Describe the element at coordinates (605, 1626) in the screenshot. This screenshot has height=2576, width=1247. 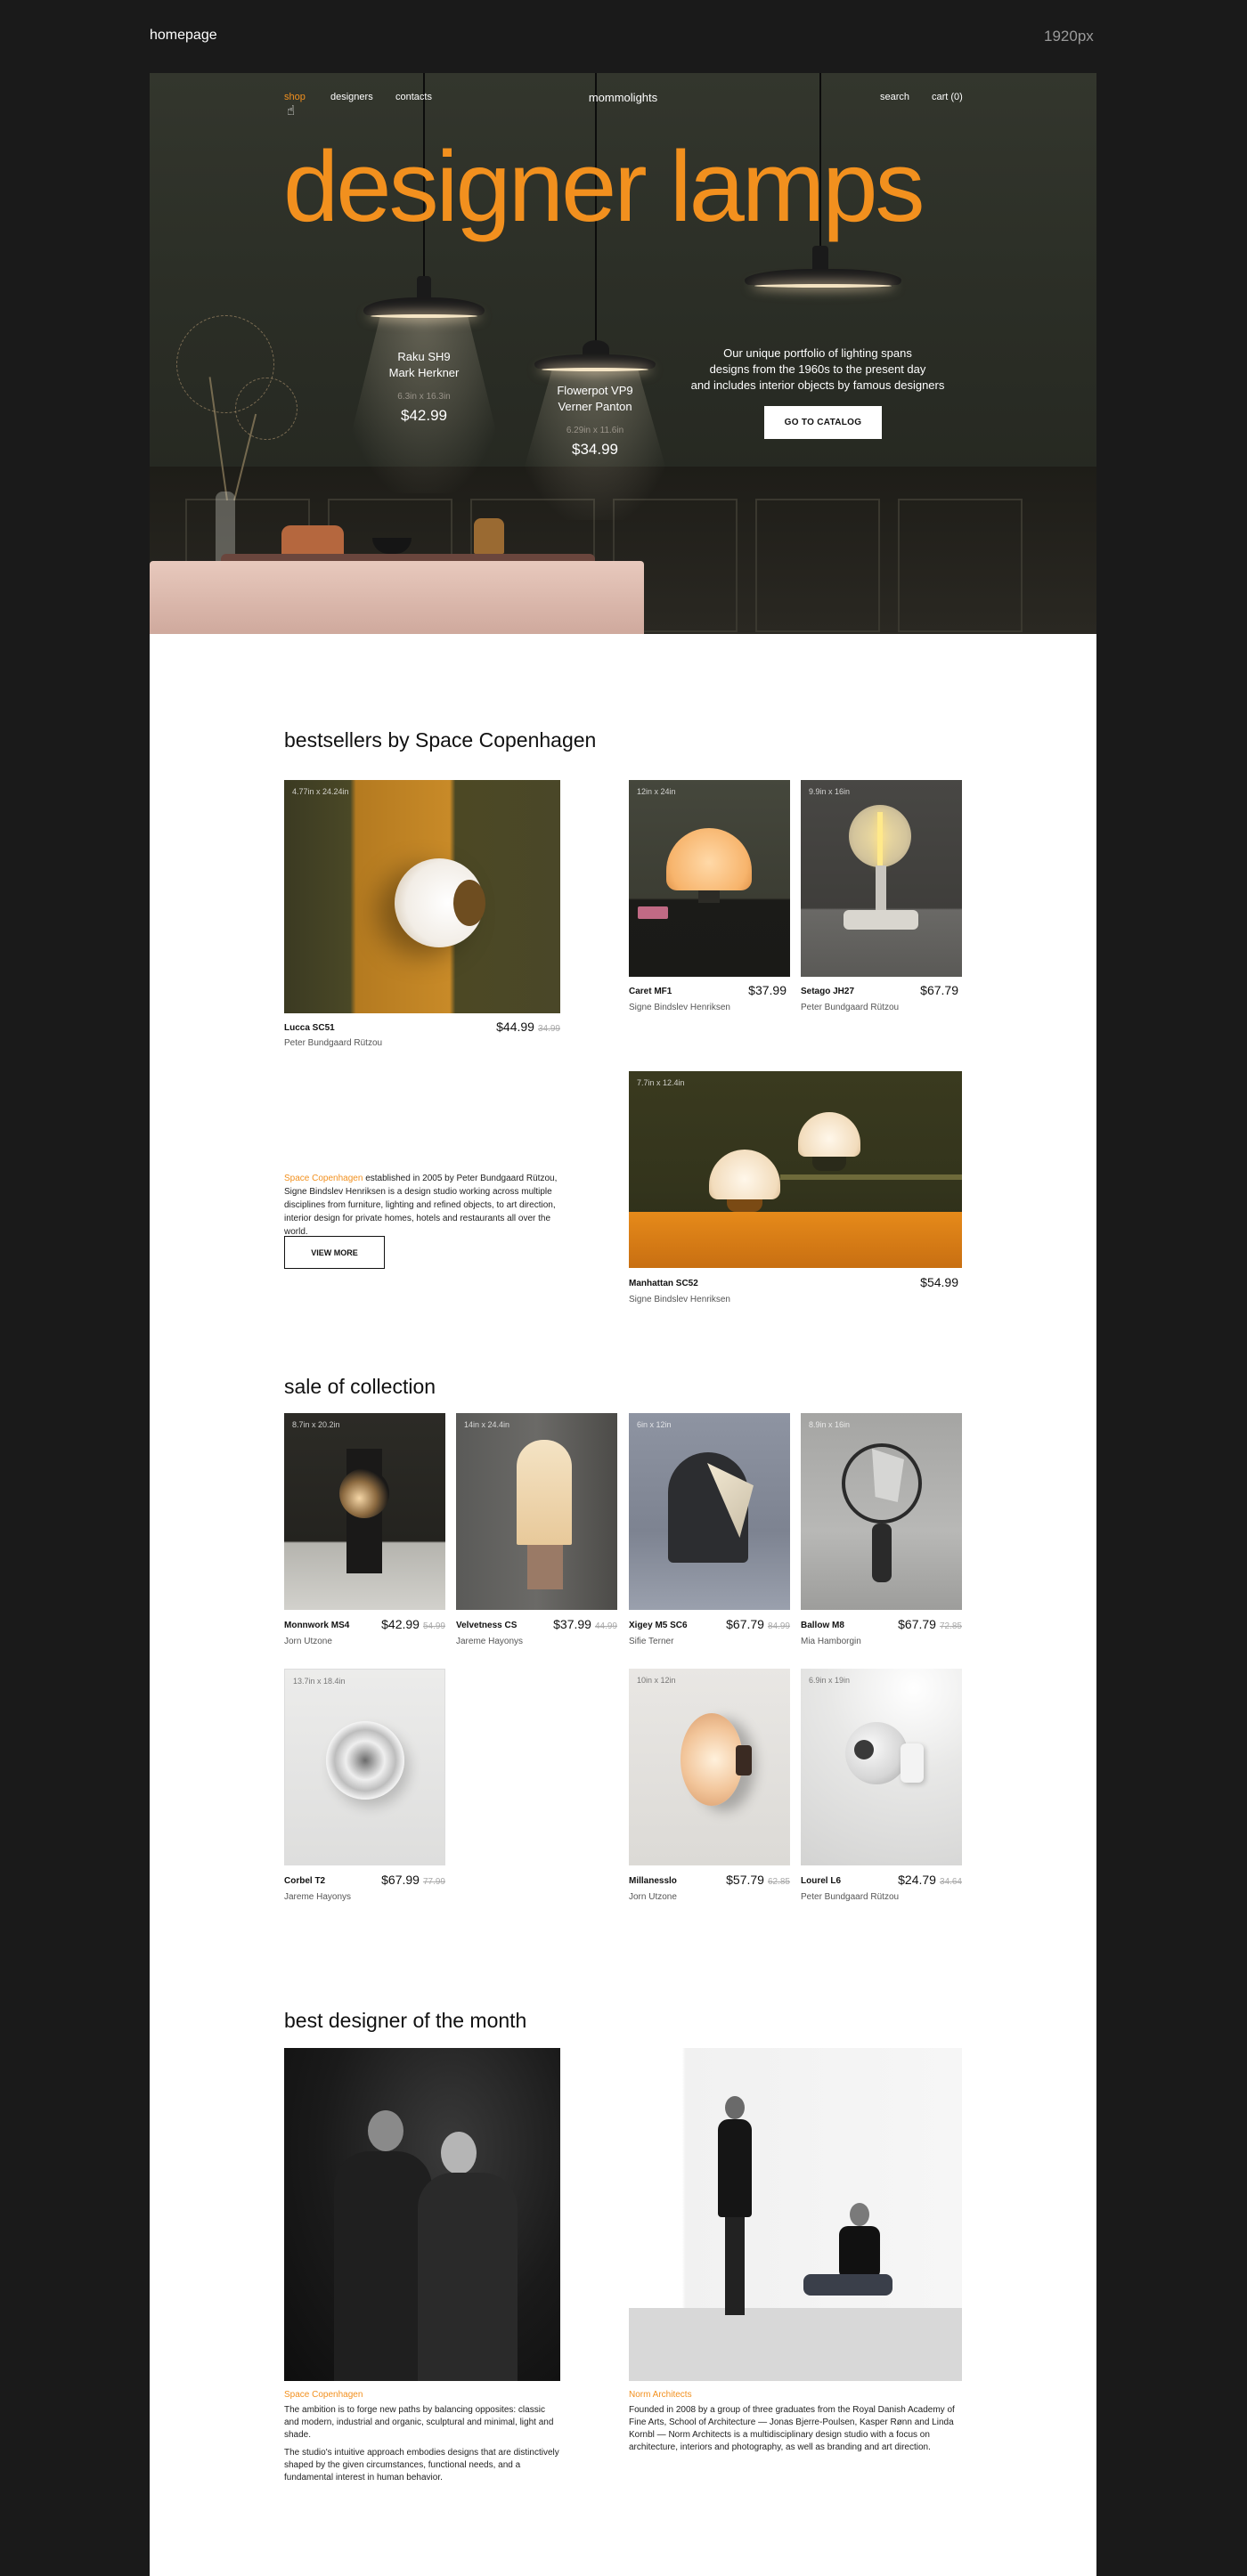
I see `price-old: 44.99` at that location.